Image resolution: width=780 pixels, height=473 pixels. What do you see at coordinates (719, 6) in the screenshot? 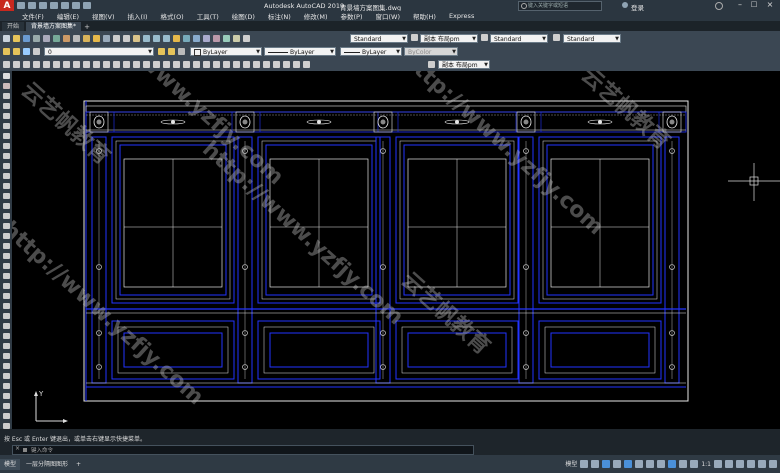
I see `help-icon` at bounding box center [719, 6].